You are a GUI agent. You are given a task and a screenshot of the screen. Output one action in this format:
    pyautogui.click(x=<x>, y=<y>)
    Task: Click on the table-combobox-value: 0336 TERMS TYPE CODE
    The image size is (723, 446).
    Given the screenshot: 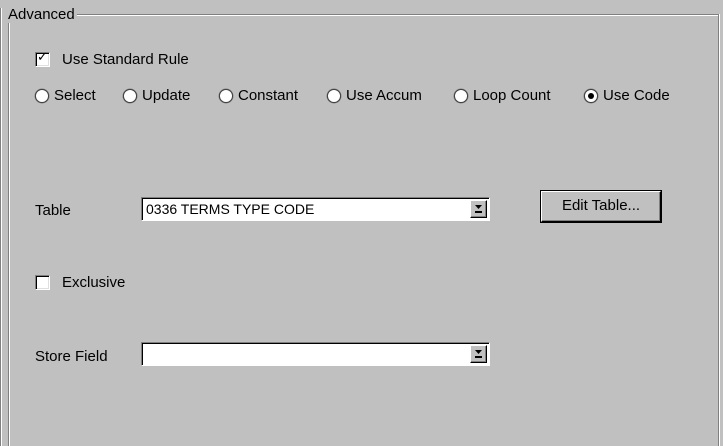 What is the action you would take?
    pyautogui.click(x=230, y=209)
    